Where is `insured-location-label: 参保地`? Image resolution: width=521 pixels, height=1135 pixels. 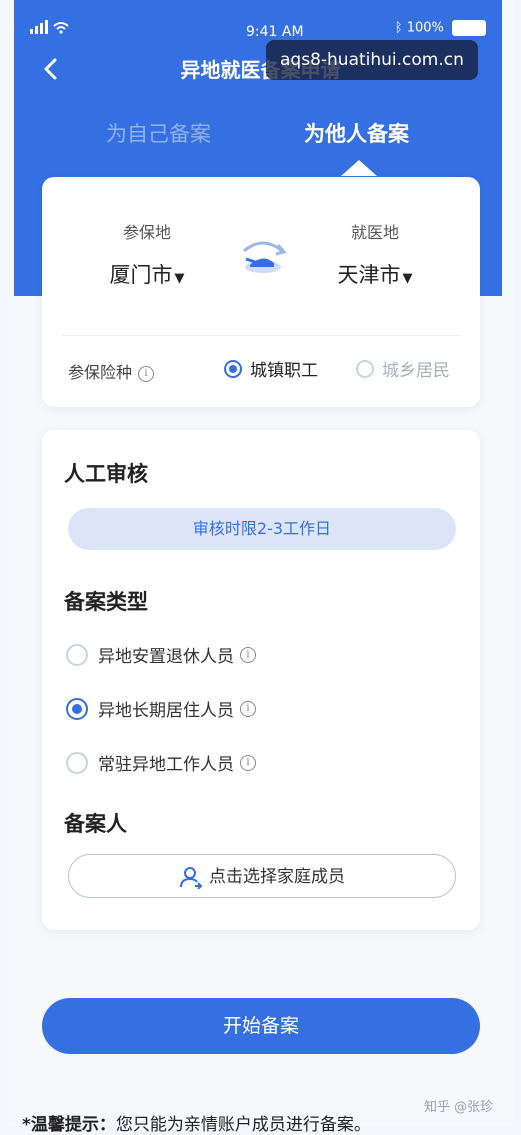
insured-location-label: 参保地 is located at coordinates (146, 232).